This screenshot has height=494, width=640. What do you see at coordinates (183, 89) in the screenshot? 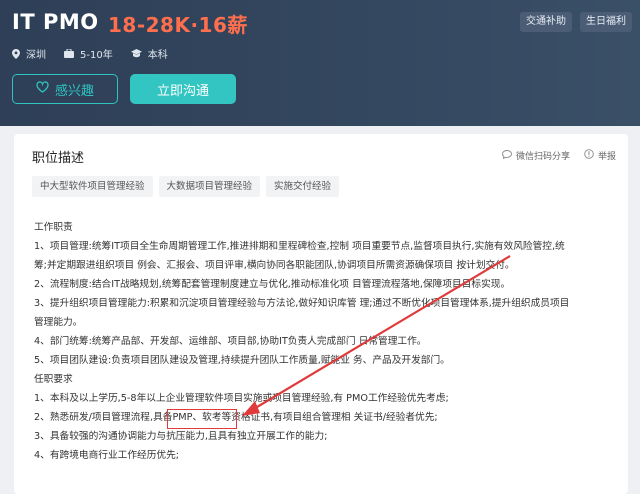
I see `chat-now-button: 立即沟通` at bounding box center [183, 89].